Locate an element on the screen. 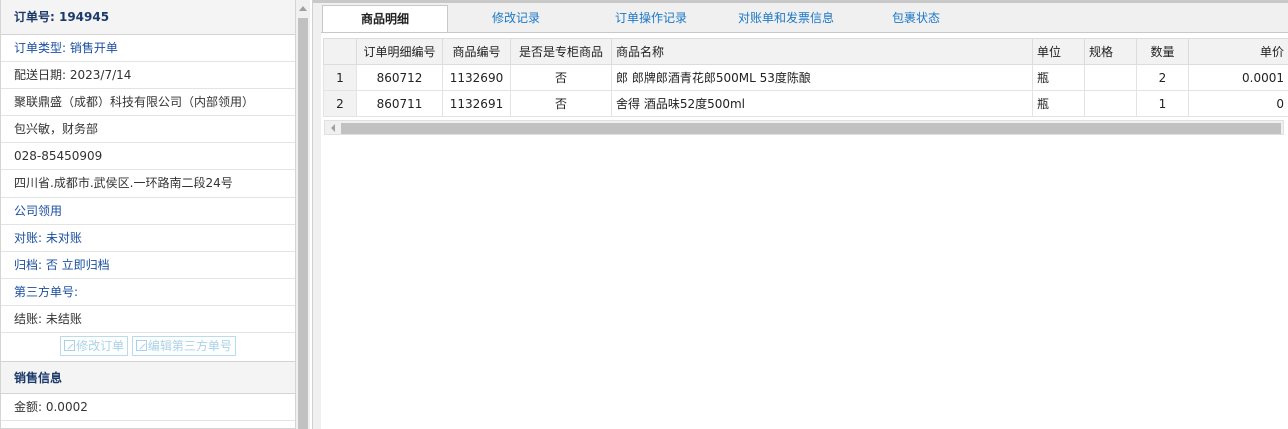  archive-status: 归档: 否 立即归档 is located at coordinates (148, 265).